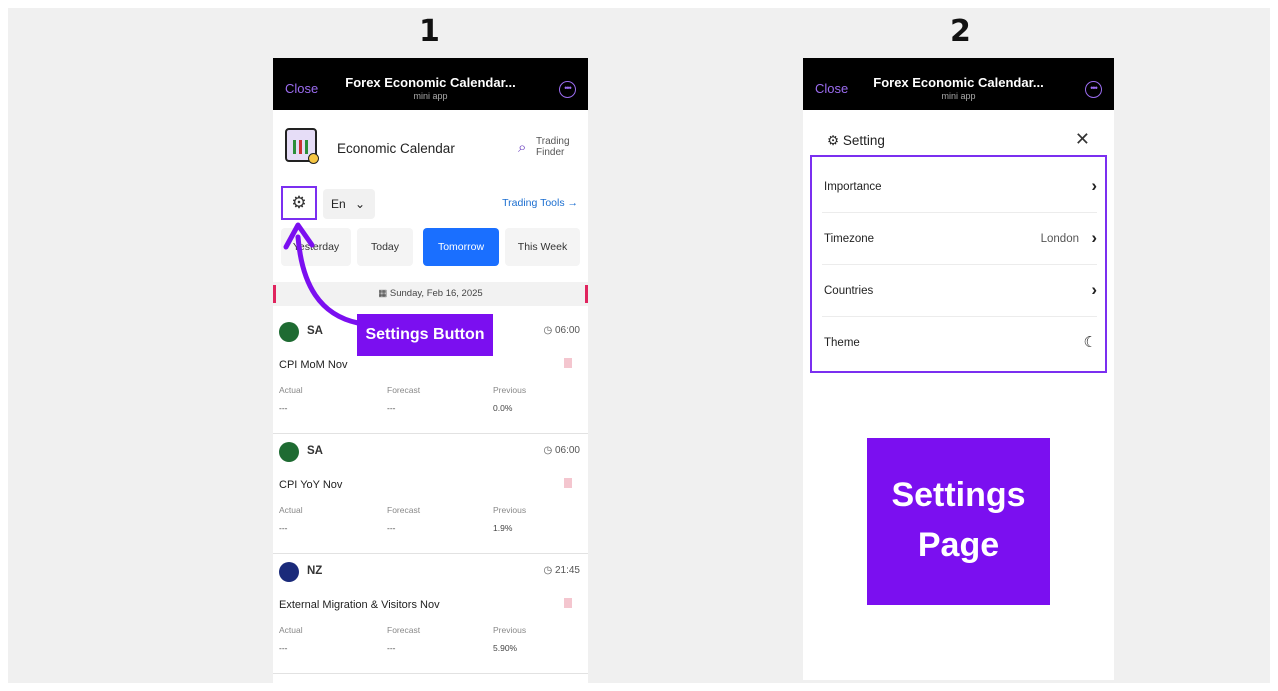 This screenshot has width=1278, height=691. Describe the element at coordinates (586, 294) in the screenshot. I see `date-bar-right-edge` at that location.